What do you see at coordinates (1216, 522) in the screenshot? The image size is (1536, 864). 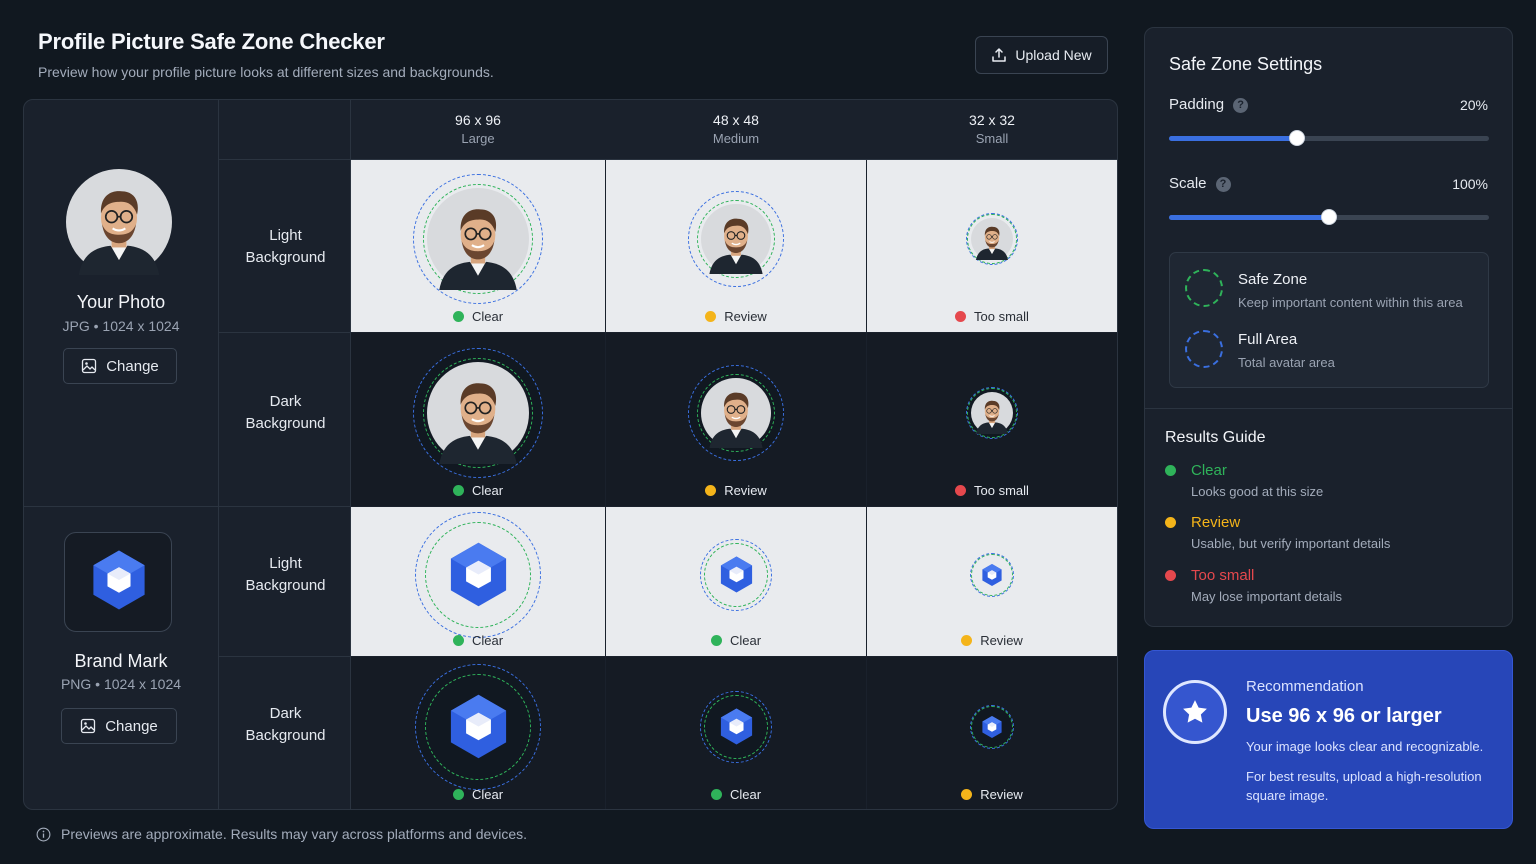 I see `guide-label: Review` at bounding box center [1216, 522].